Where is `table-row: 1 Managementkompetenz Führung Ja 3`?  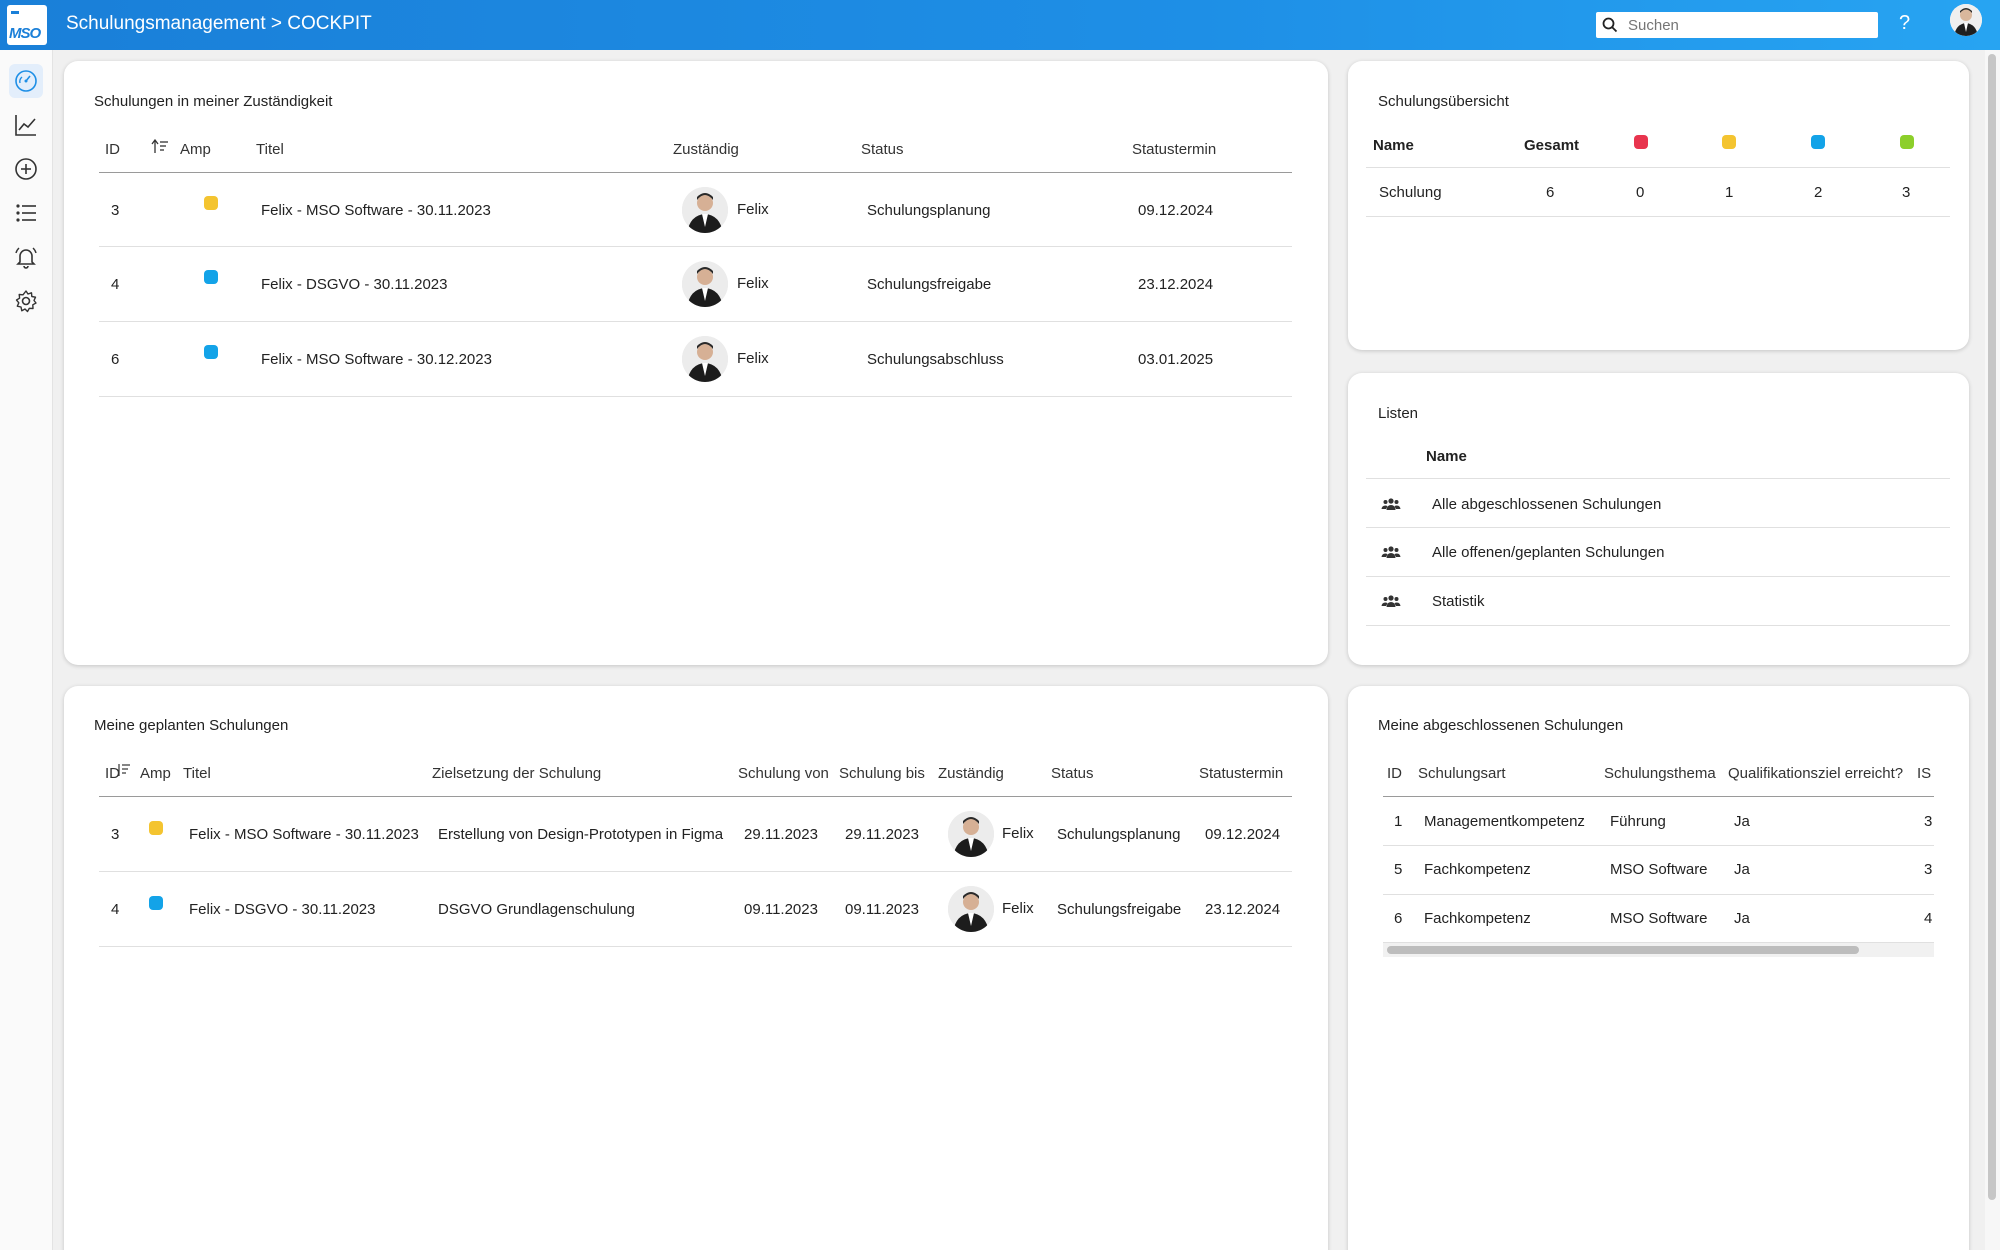
table-row: 1 Managementkompetenz Führung Ja 3 is located at coordinates (1658, 821).